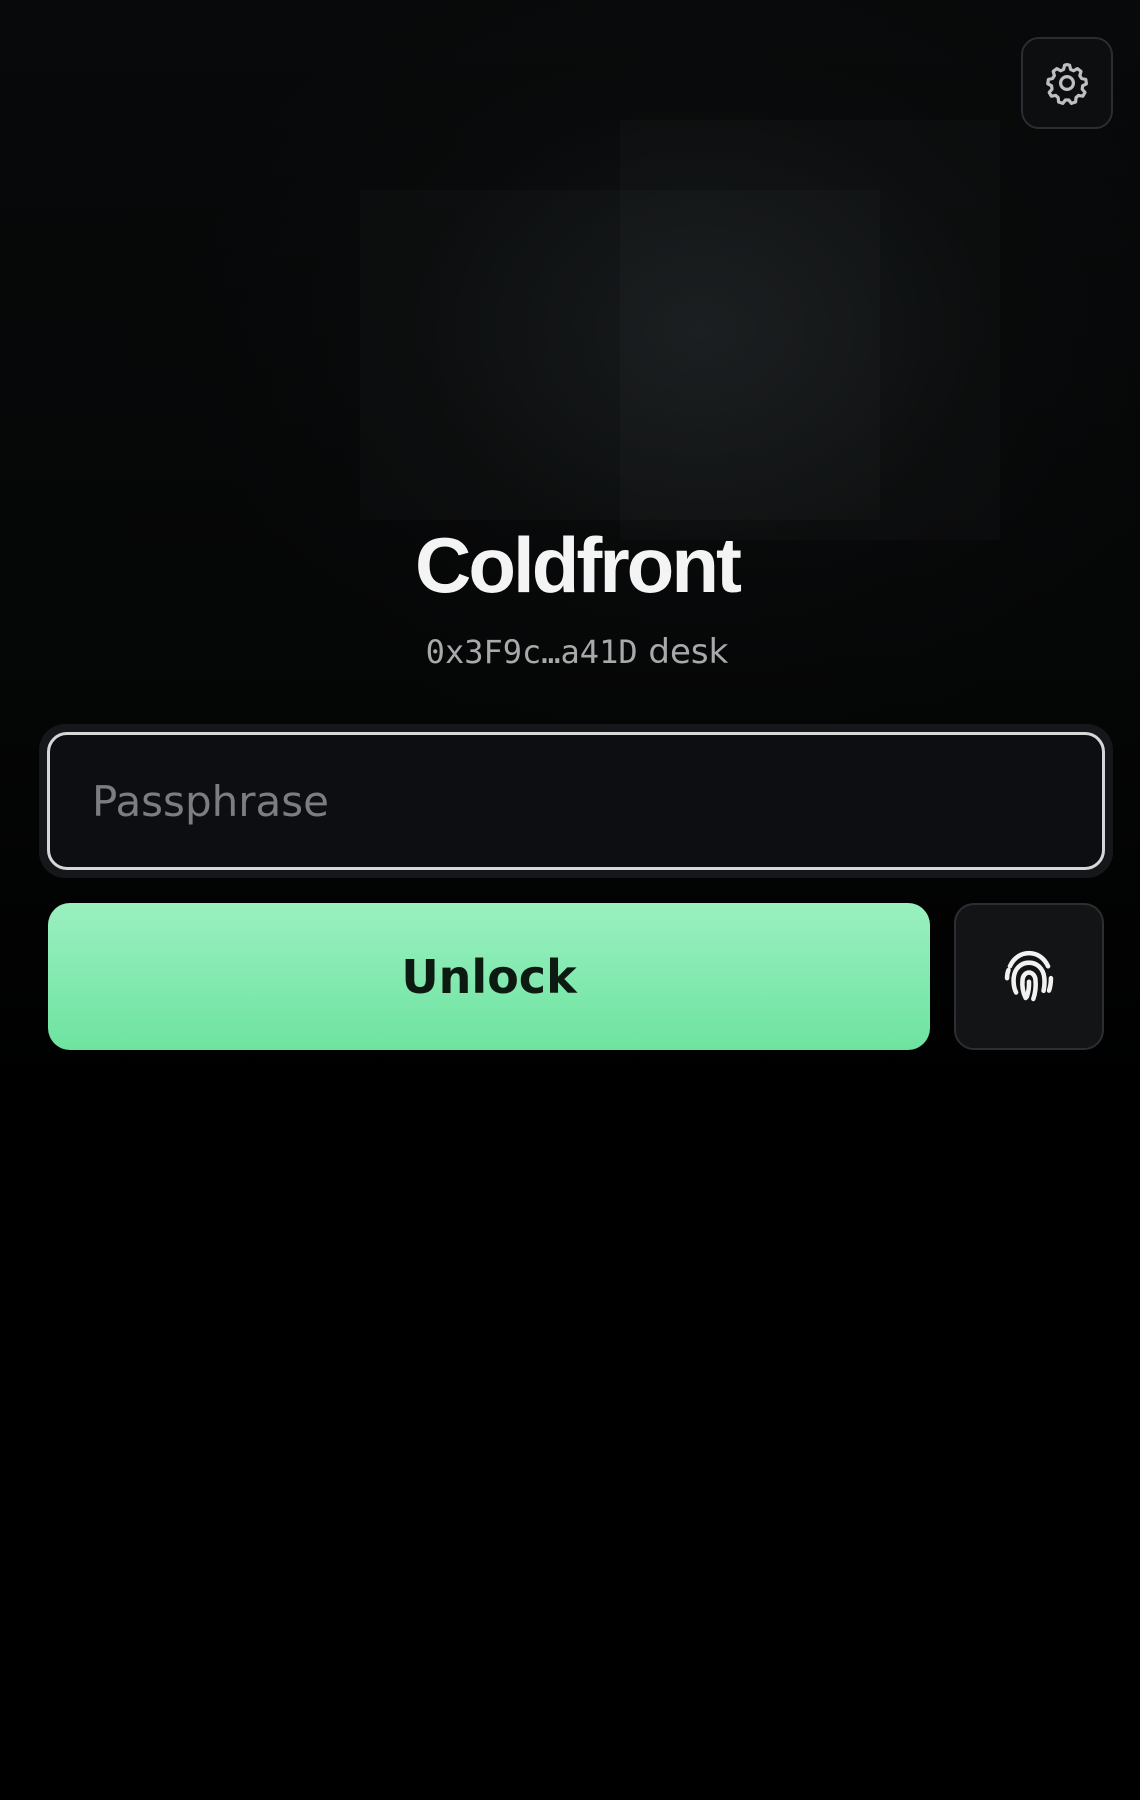  I want to click on settings-button, so click(1067, 83).